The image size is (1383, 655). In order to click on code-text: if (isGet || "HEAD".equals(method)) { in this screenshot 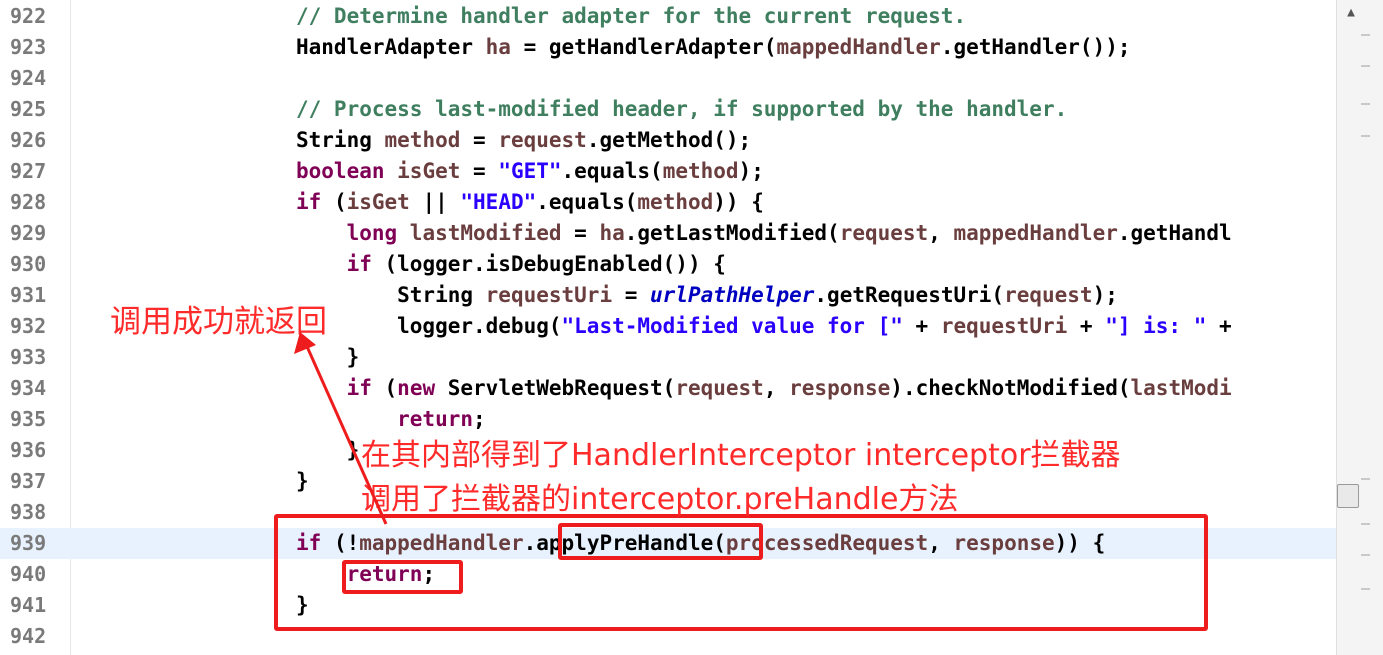, I will do `click(530, 202)`.